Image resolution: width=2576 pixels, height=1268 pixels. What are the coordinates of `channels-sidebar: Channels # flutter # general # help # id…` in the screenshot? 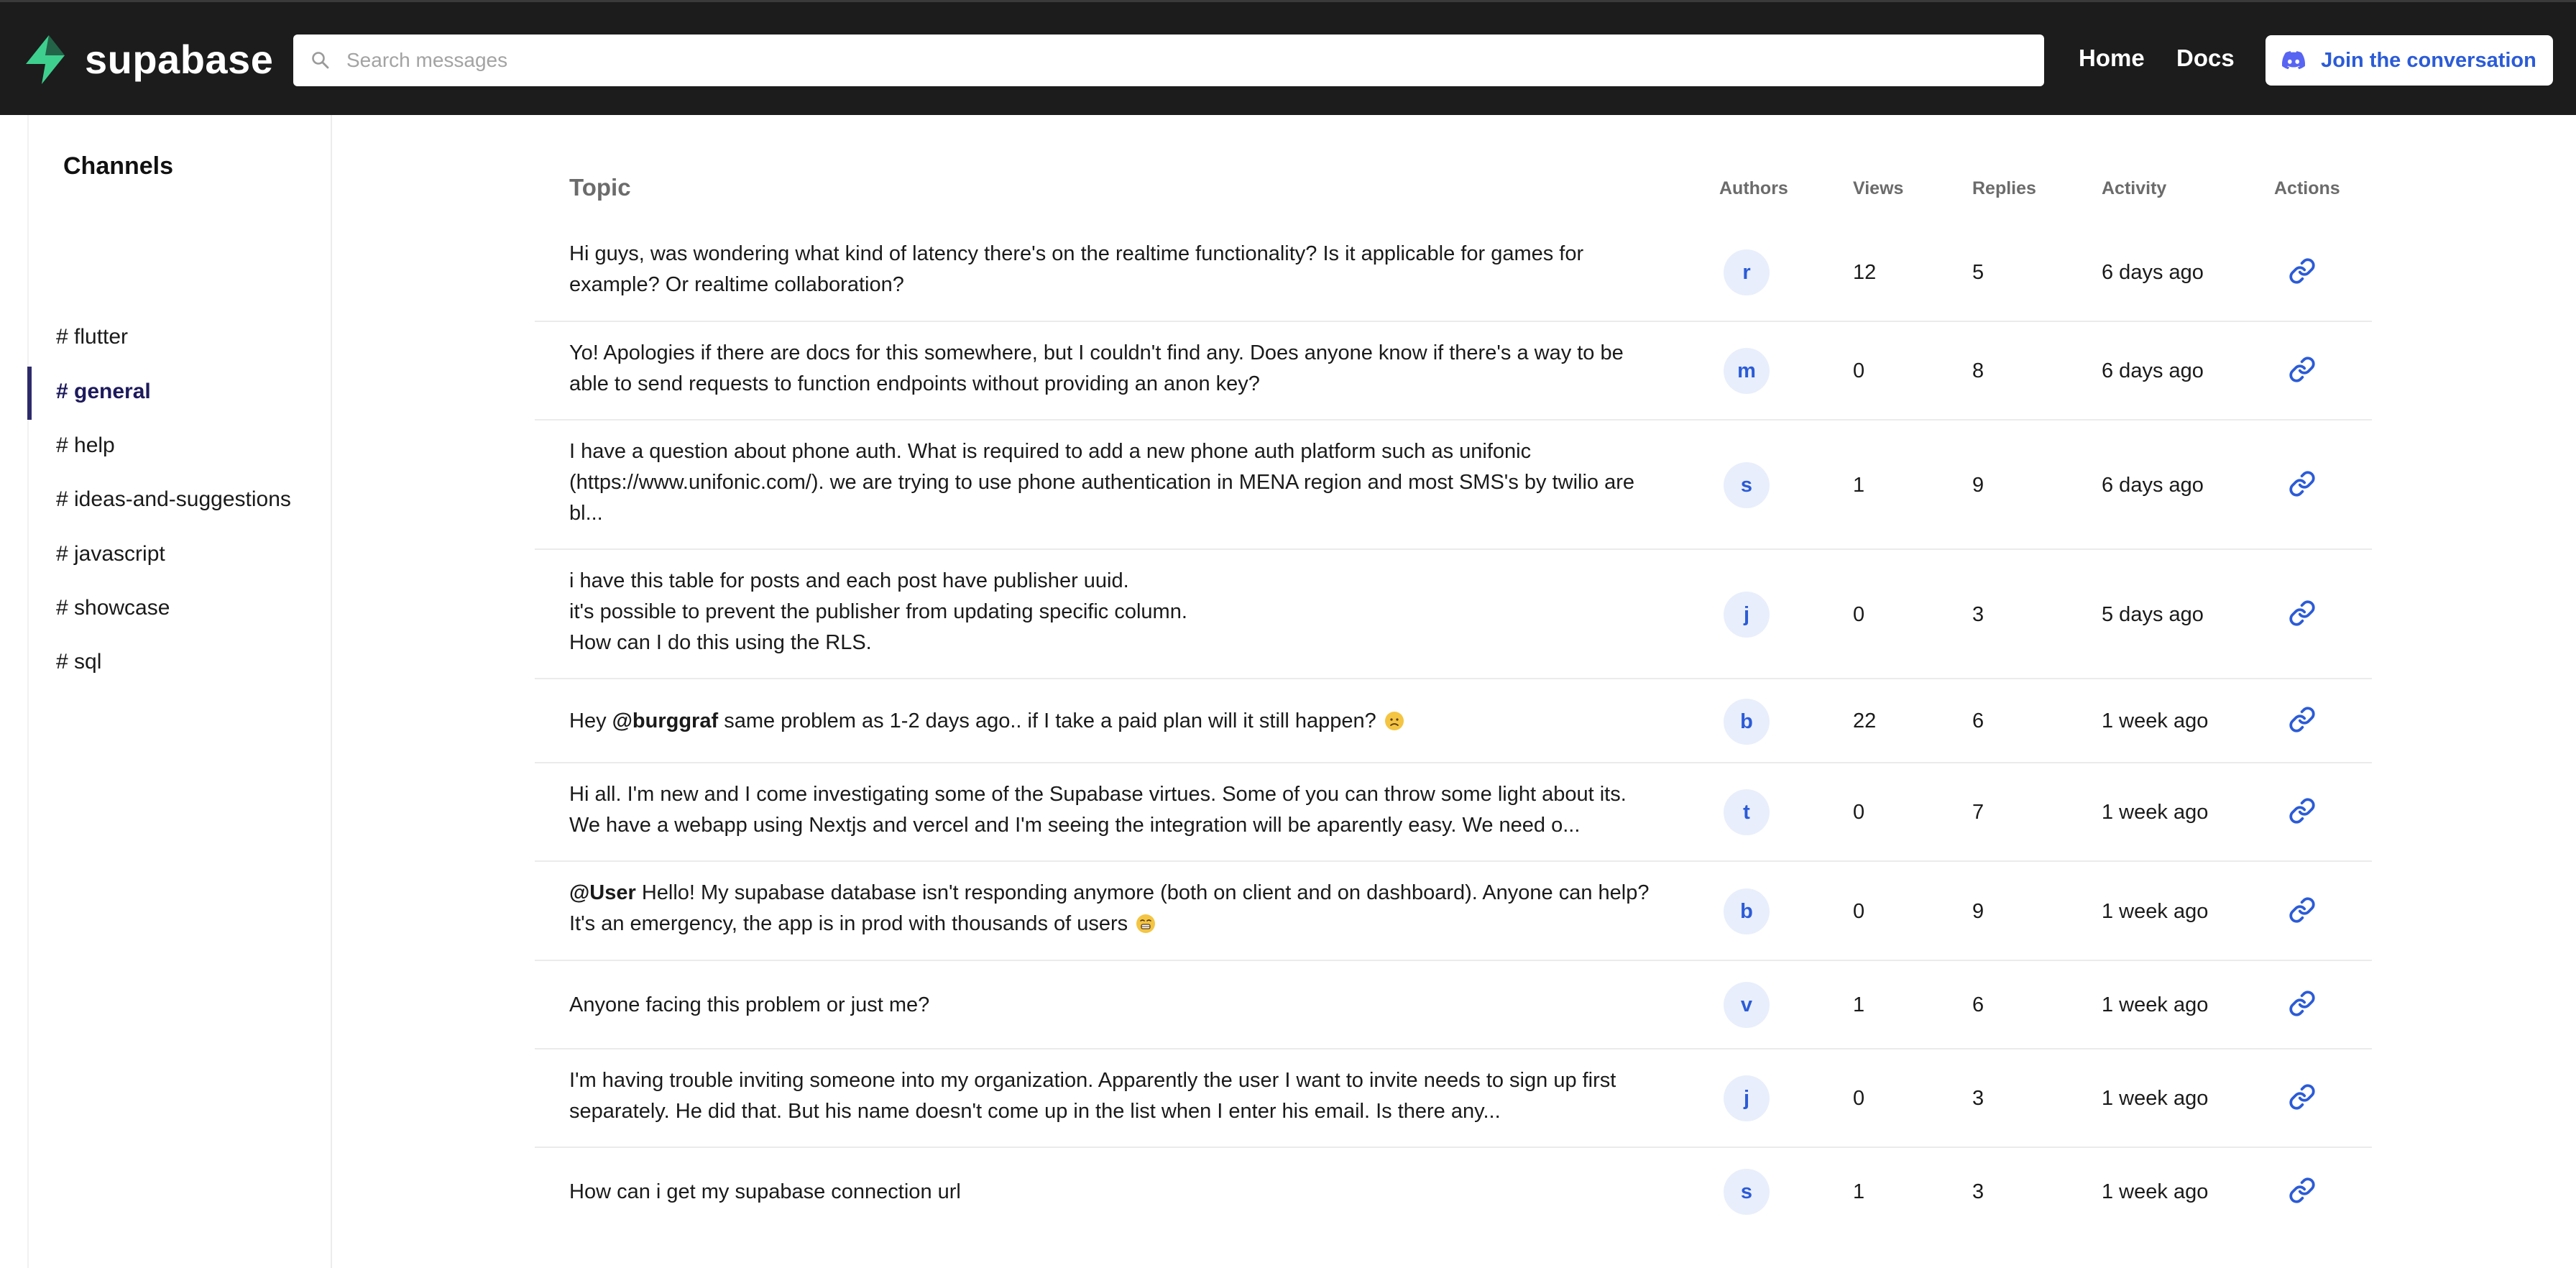 It's located at (179, 691).